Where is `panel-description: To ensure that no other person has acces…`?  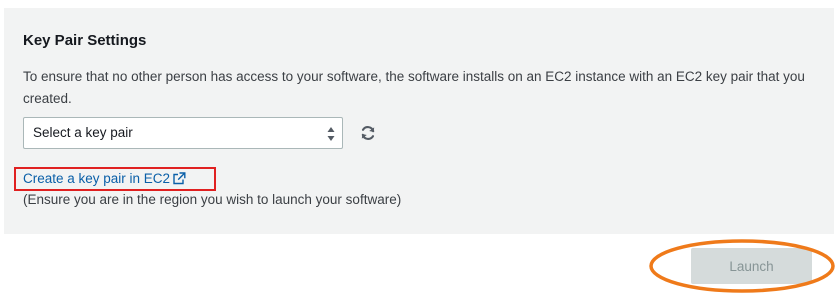 panel-description: To ensure that no other person has acces… is located at coordinates (414, 87).